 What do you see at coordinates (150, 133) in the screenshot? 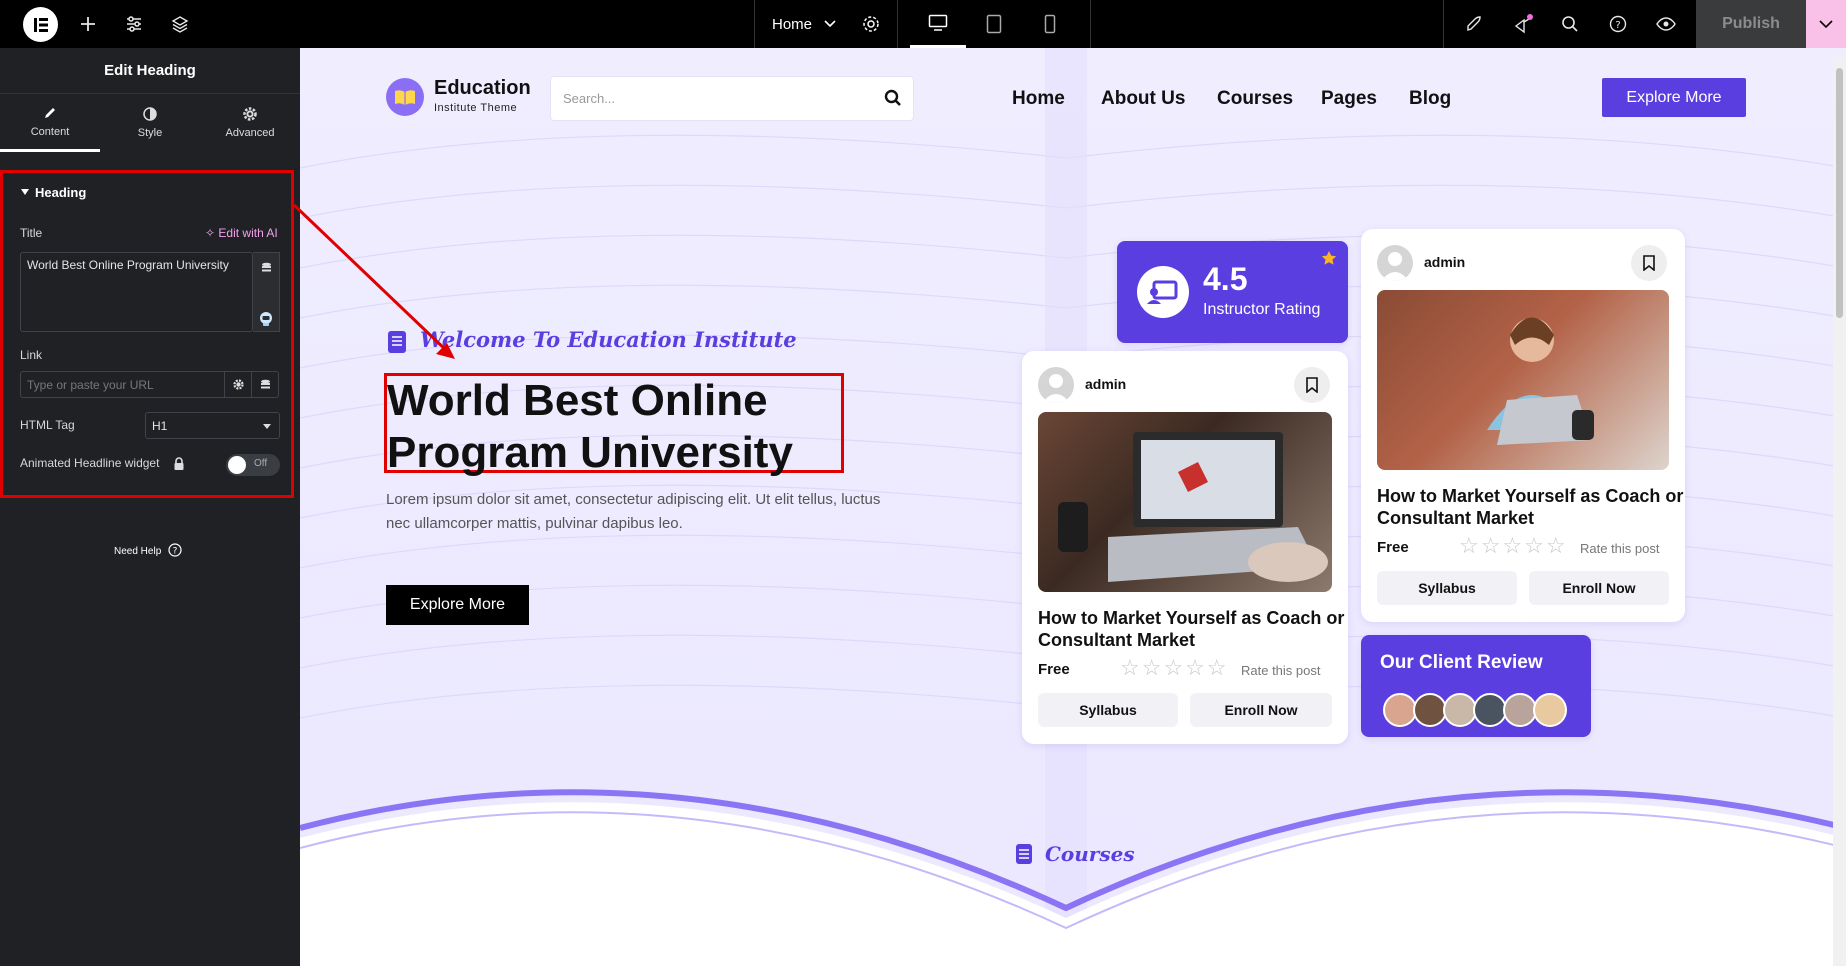
I see `tab-style-label: Style` at bounding box center [150, 133].